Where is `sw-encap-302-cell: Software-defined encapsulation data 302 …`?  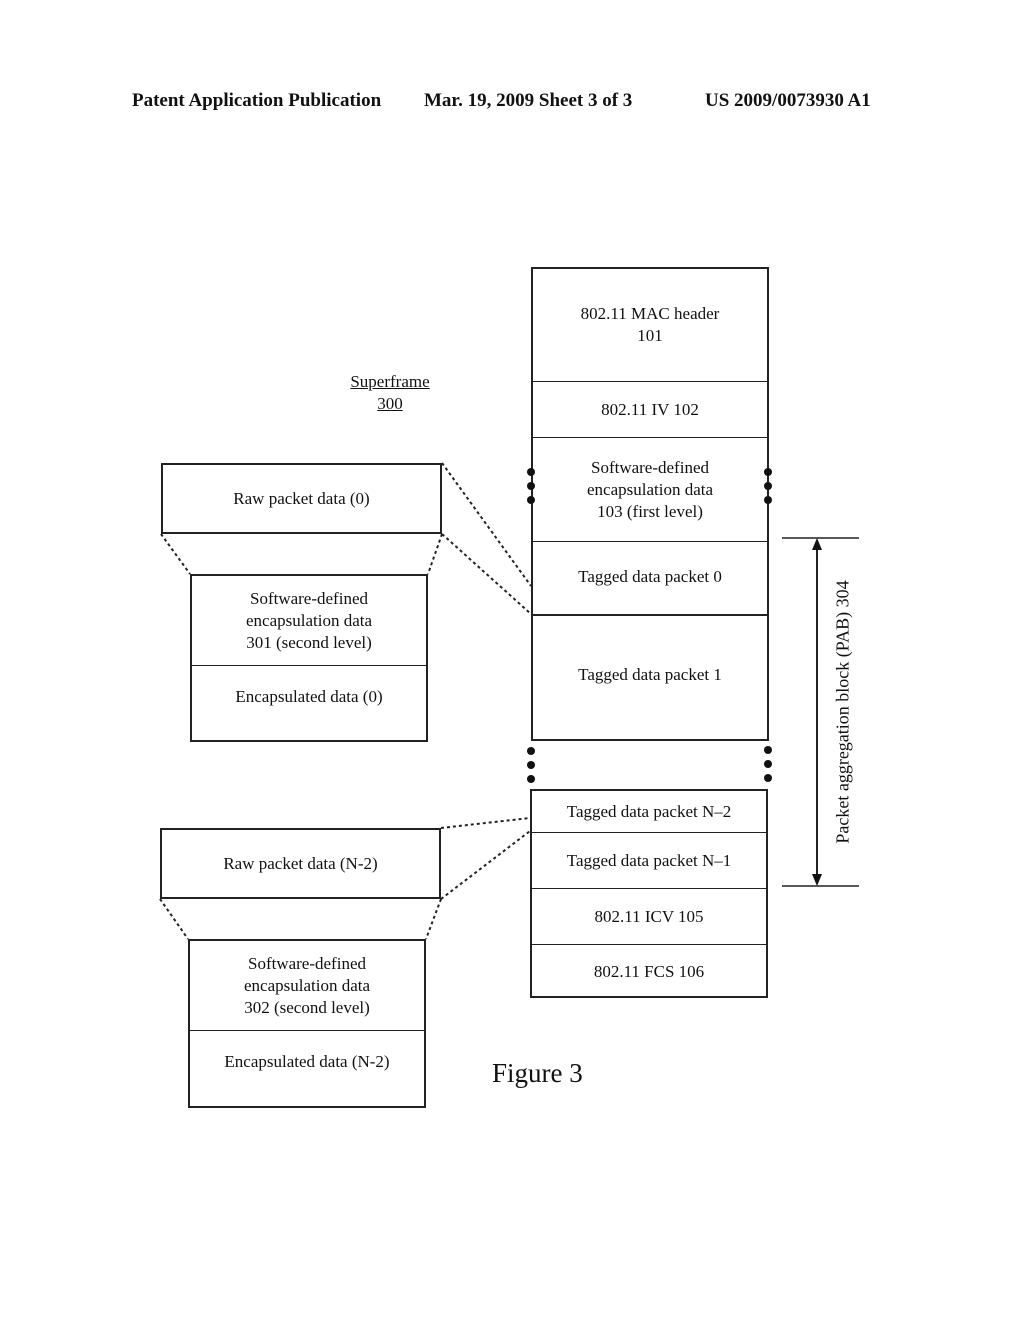
sw-encap-302-cell: Software-defined encapsulation data 302 … is located at coordinates (307, 985).